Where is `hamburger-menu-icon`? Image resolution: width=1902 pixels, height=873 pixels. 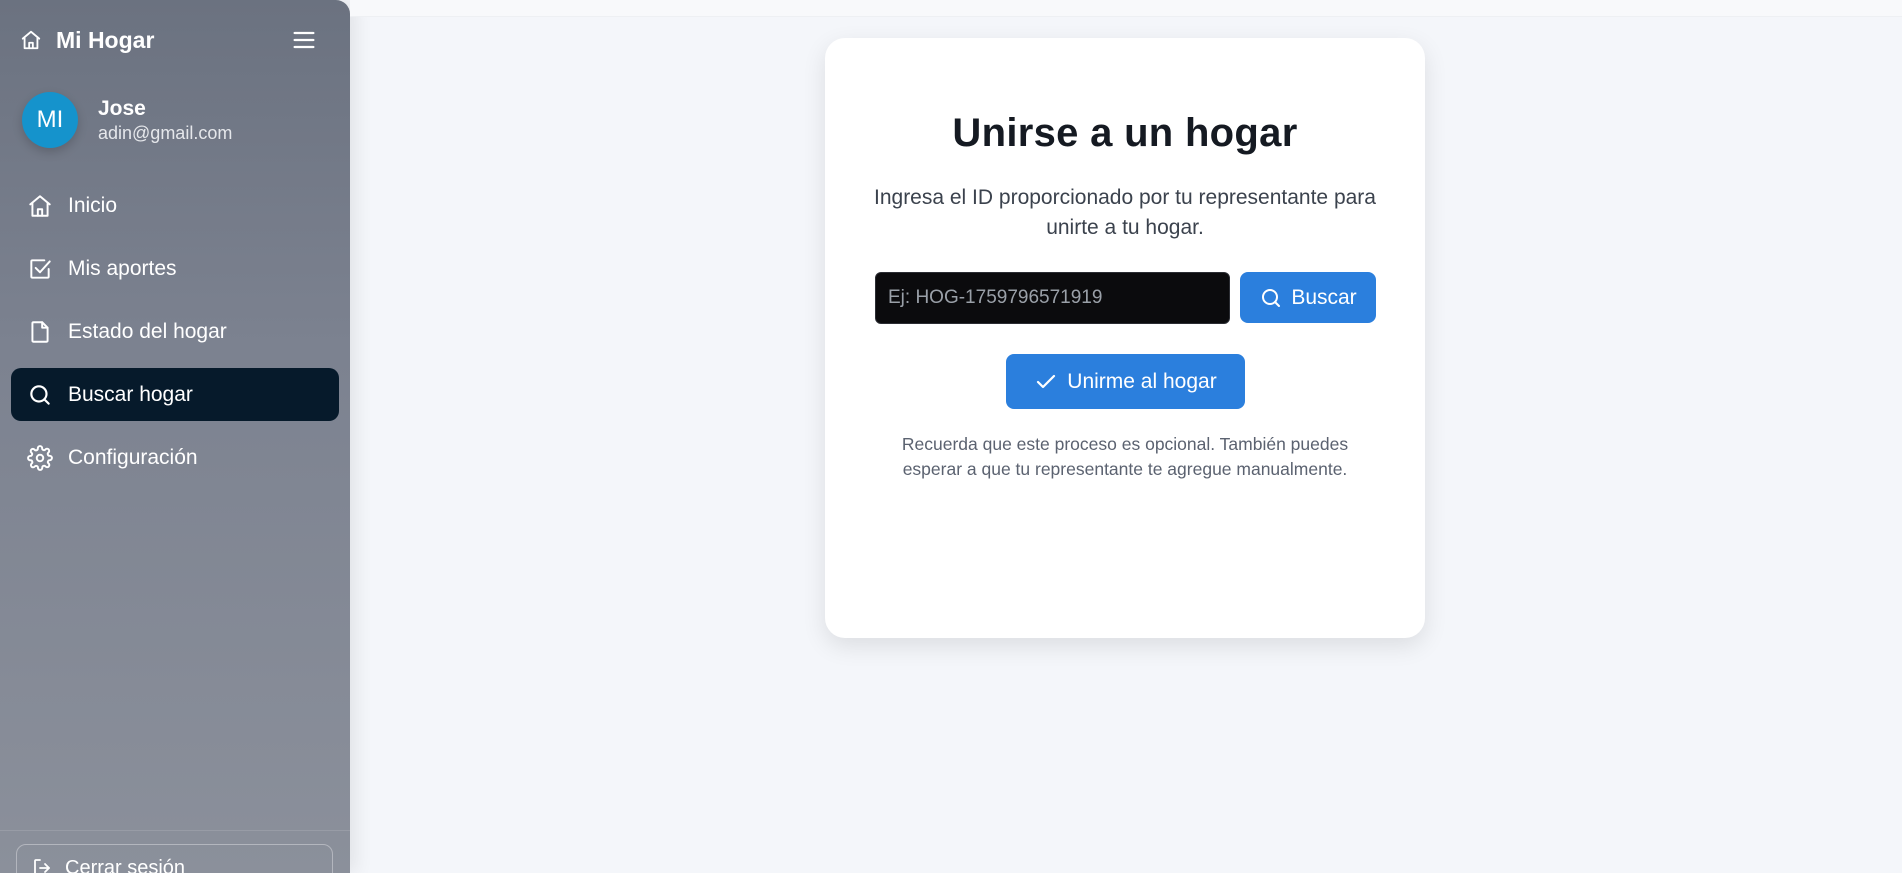 hamburger-menu-icon is located at coordinates (304, 40).